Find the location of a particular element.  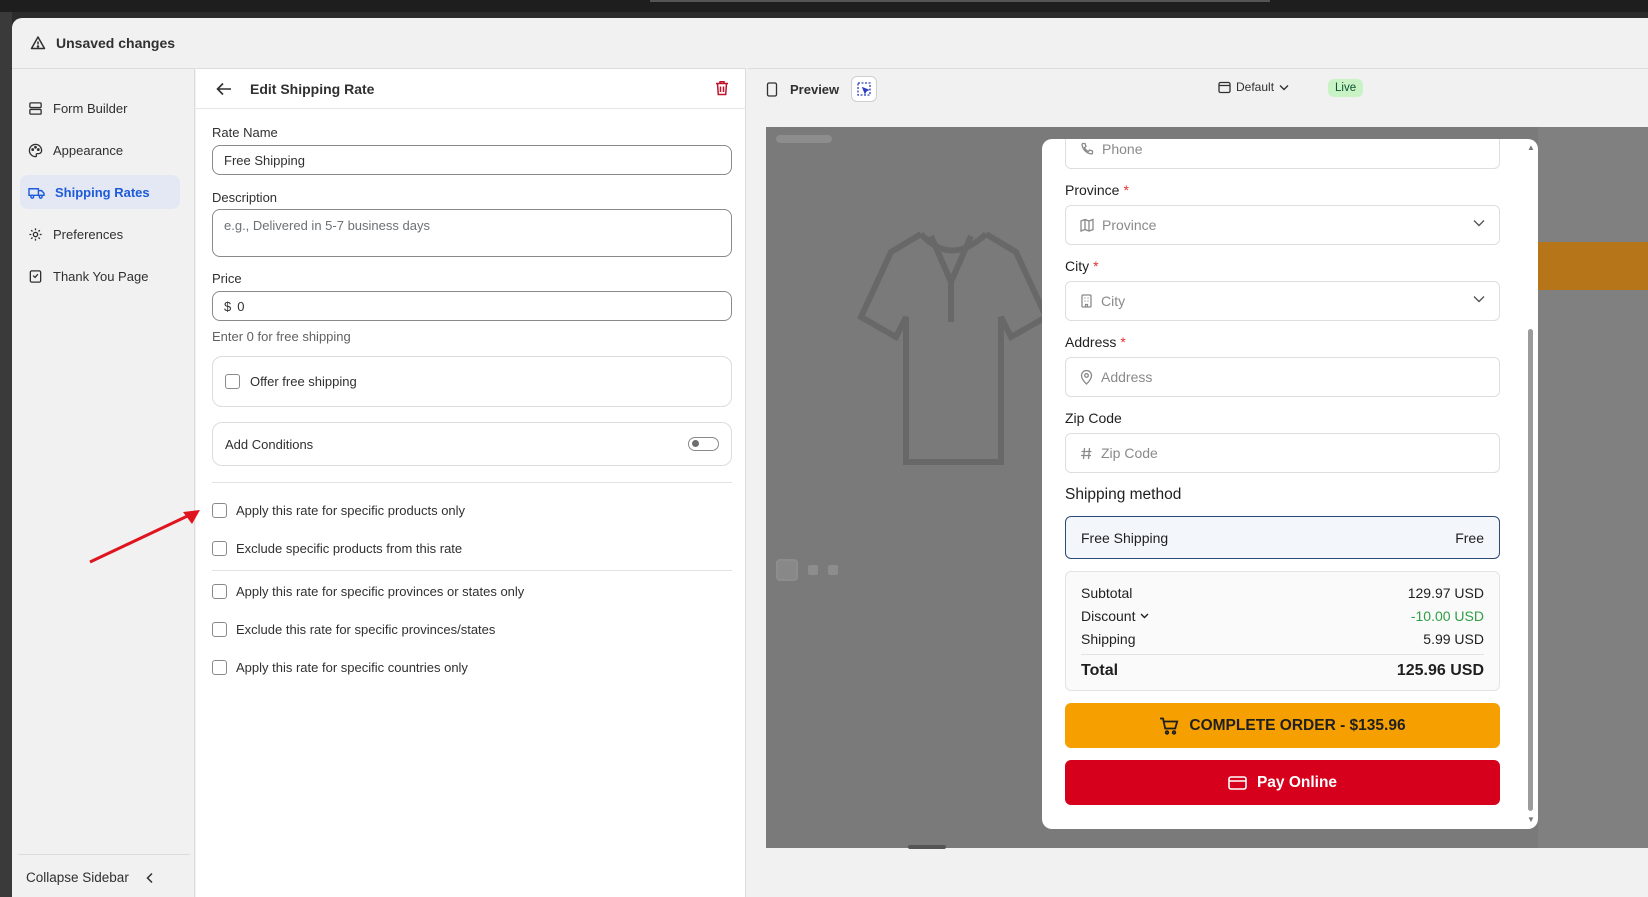

preview-header: Preview is located at coordinates (1198, 89).